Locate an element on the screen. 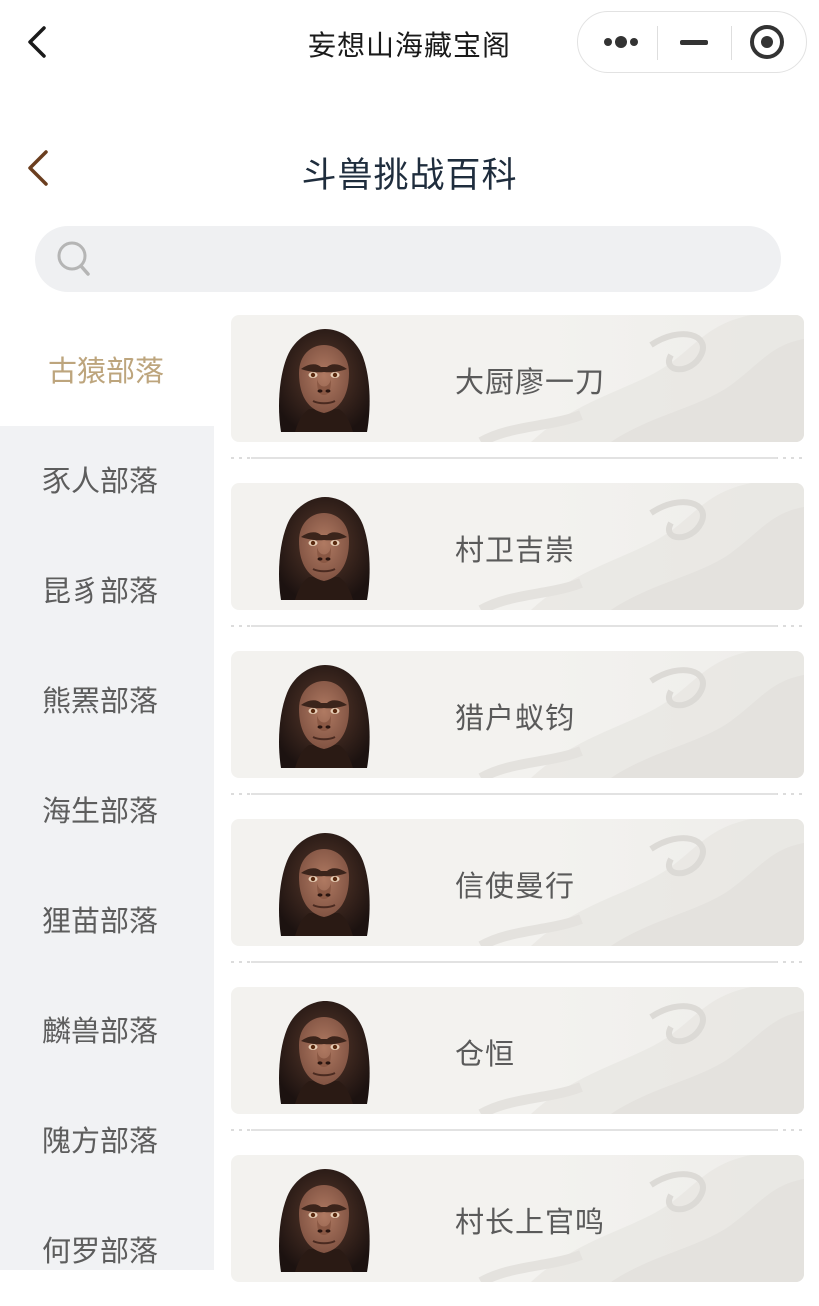 Image resolution: width=819 pixels, height=1306 pixels. page-title: 斗兽挑战百科 is located at coordinates (409, 176).